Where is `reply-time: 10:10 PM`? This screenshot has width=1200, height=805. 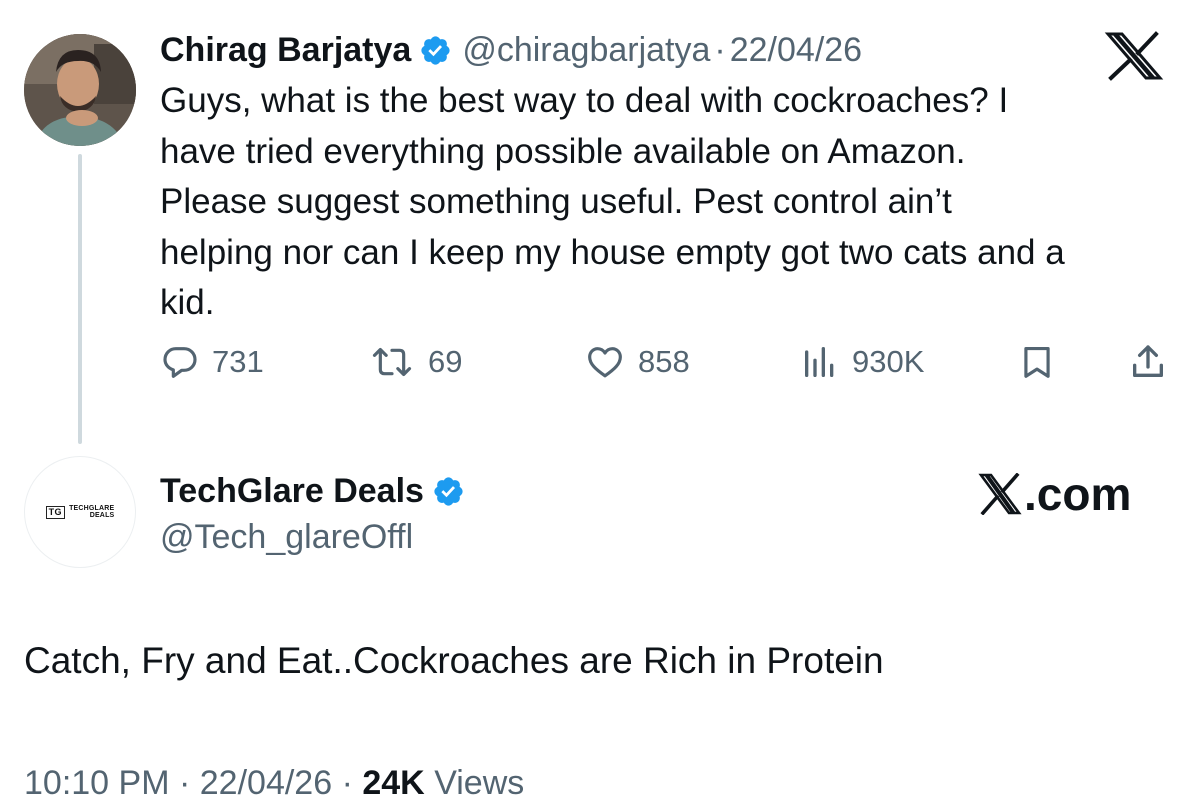
reply-time: 10:10 PM is located at coordinates (97, 783).